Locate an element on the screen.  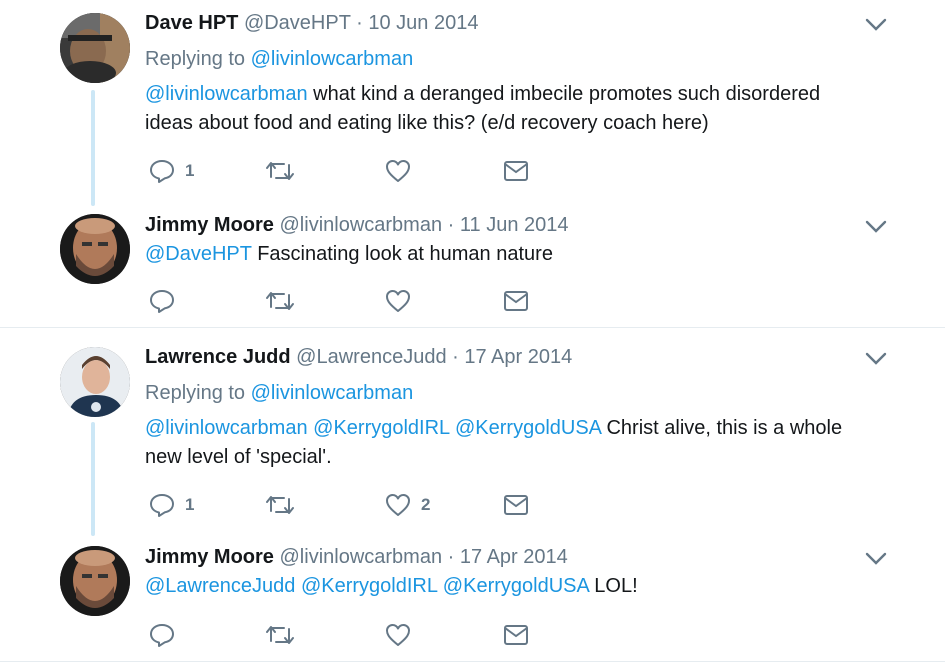
author-name: Dave HPT is located at coordinates (191, 23).